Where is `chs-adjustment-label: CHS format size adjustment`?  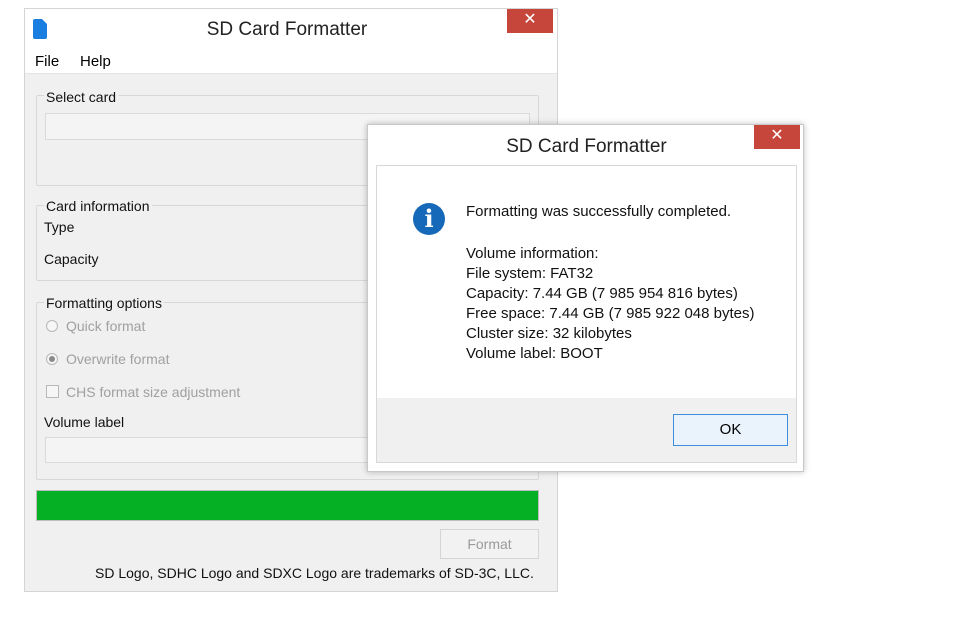 chs-adjustment-label: CHS format size adjustment is located at coordinates (153, 392).